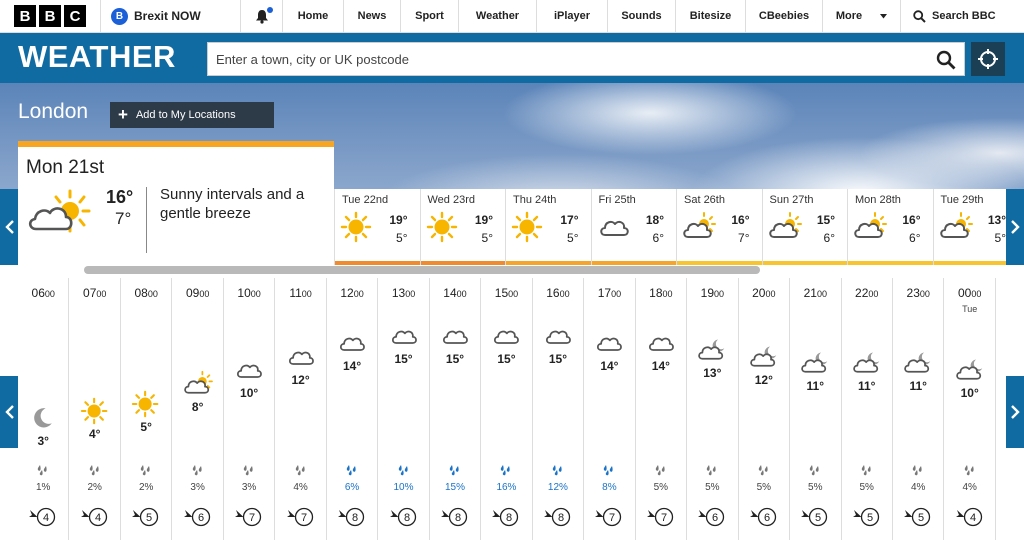  Describe the element at coordinates (816, 409) in the screenshot. I see `hour-column: 2100 11° 5% 5` at that location.